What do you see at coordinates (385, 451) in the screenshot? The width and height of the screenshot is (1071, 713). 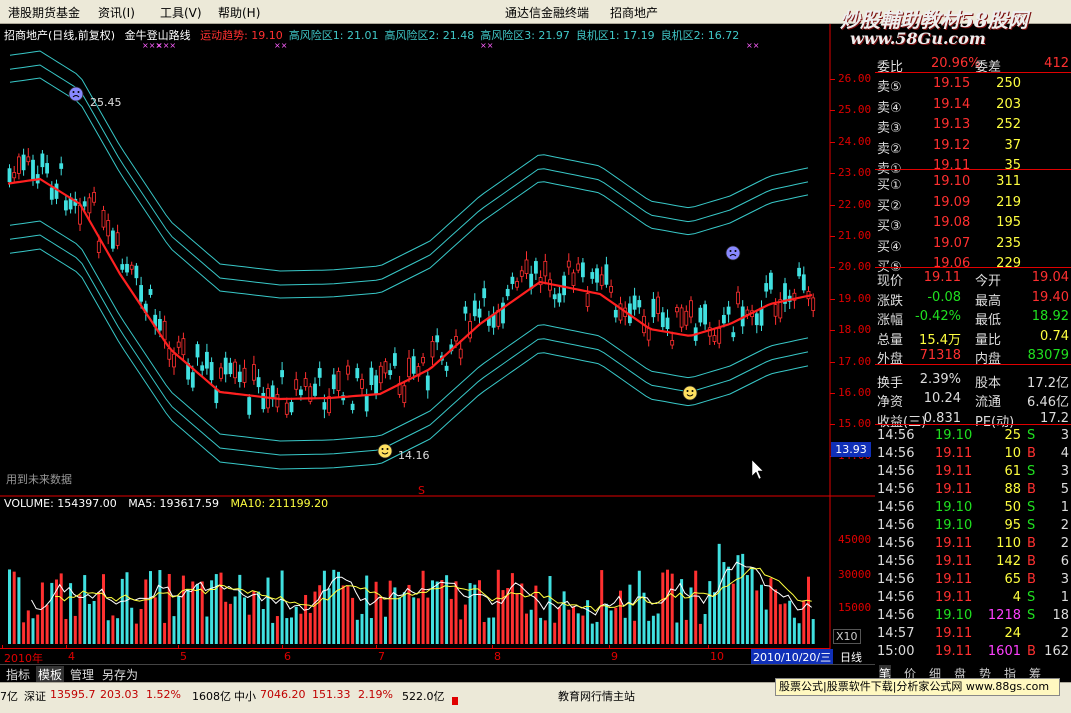 I see `smile-face-bottom-icon` at bounding box center [385, 451].